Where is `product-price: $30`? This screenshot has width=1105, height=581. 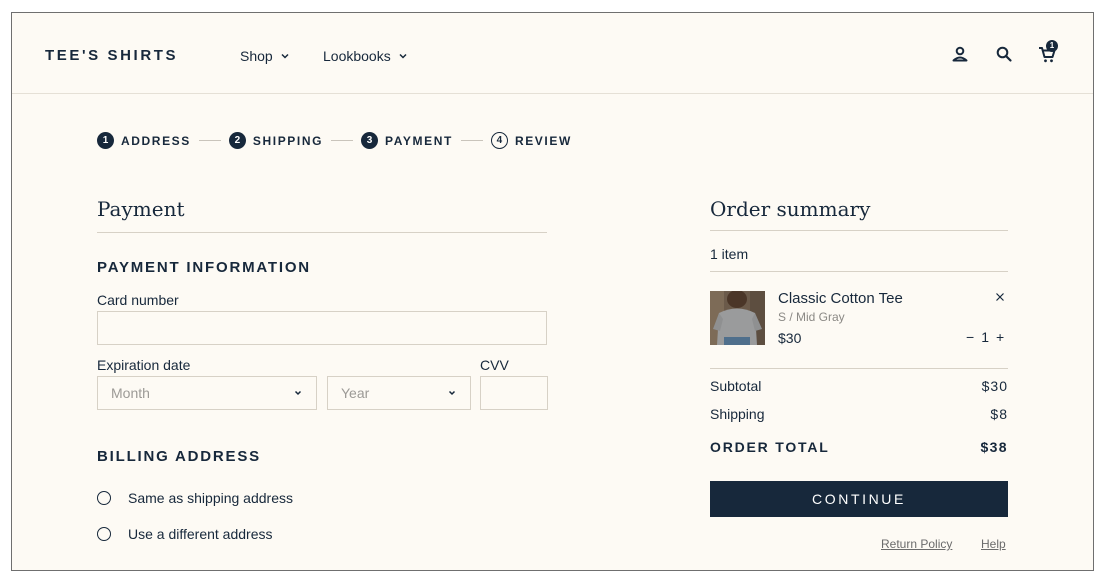 product-price: $30 is located at coordinates (790, 338).